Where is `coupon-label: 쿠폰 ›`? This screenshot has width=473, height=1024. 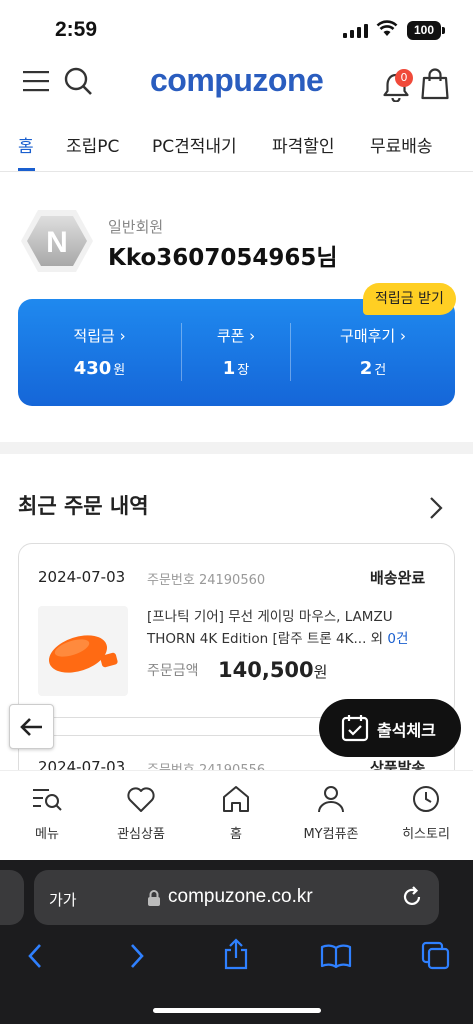 coupon-label: 쿠폰 › is located at coordinates (236, 336).